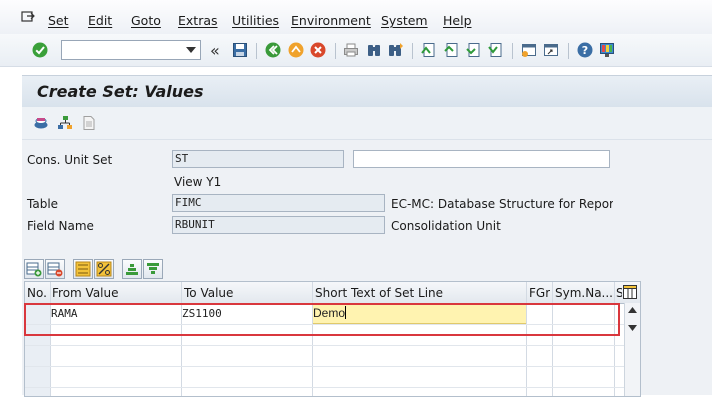 The image size is (712, 397). I want to click on standard-toolbar: « ?, so click(356, 50).